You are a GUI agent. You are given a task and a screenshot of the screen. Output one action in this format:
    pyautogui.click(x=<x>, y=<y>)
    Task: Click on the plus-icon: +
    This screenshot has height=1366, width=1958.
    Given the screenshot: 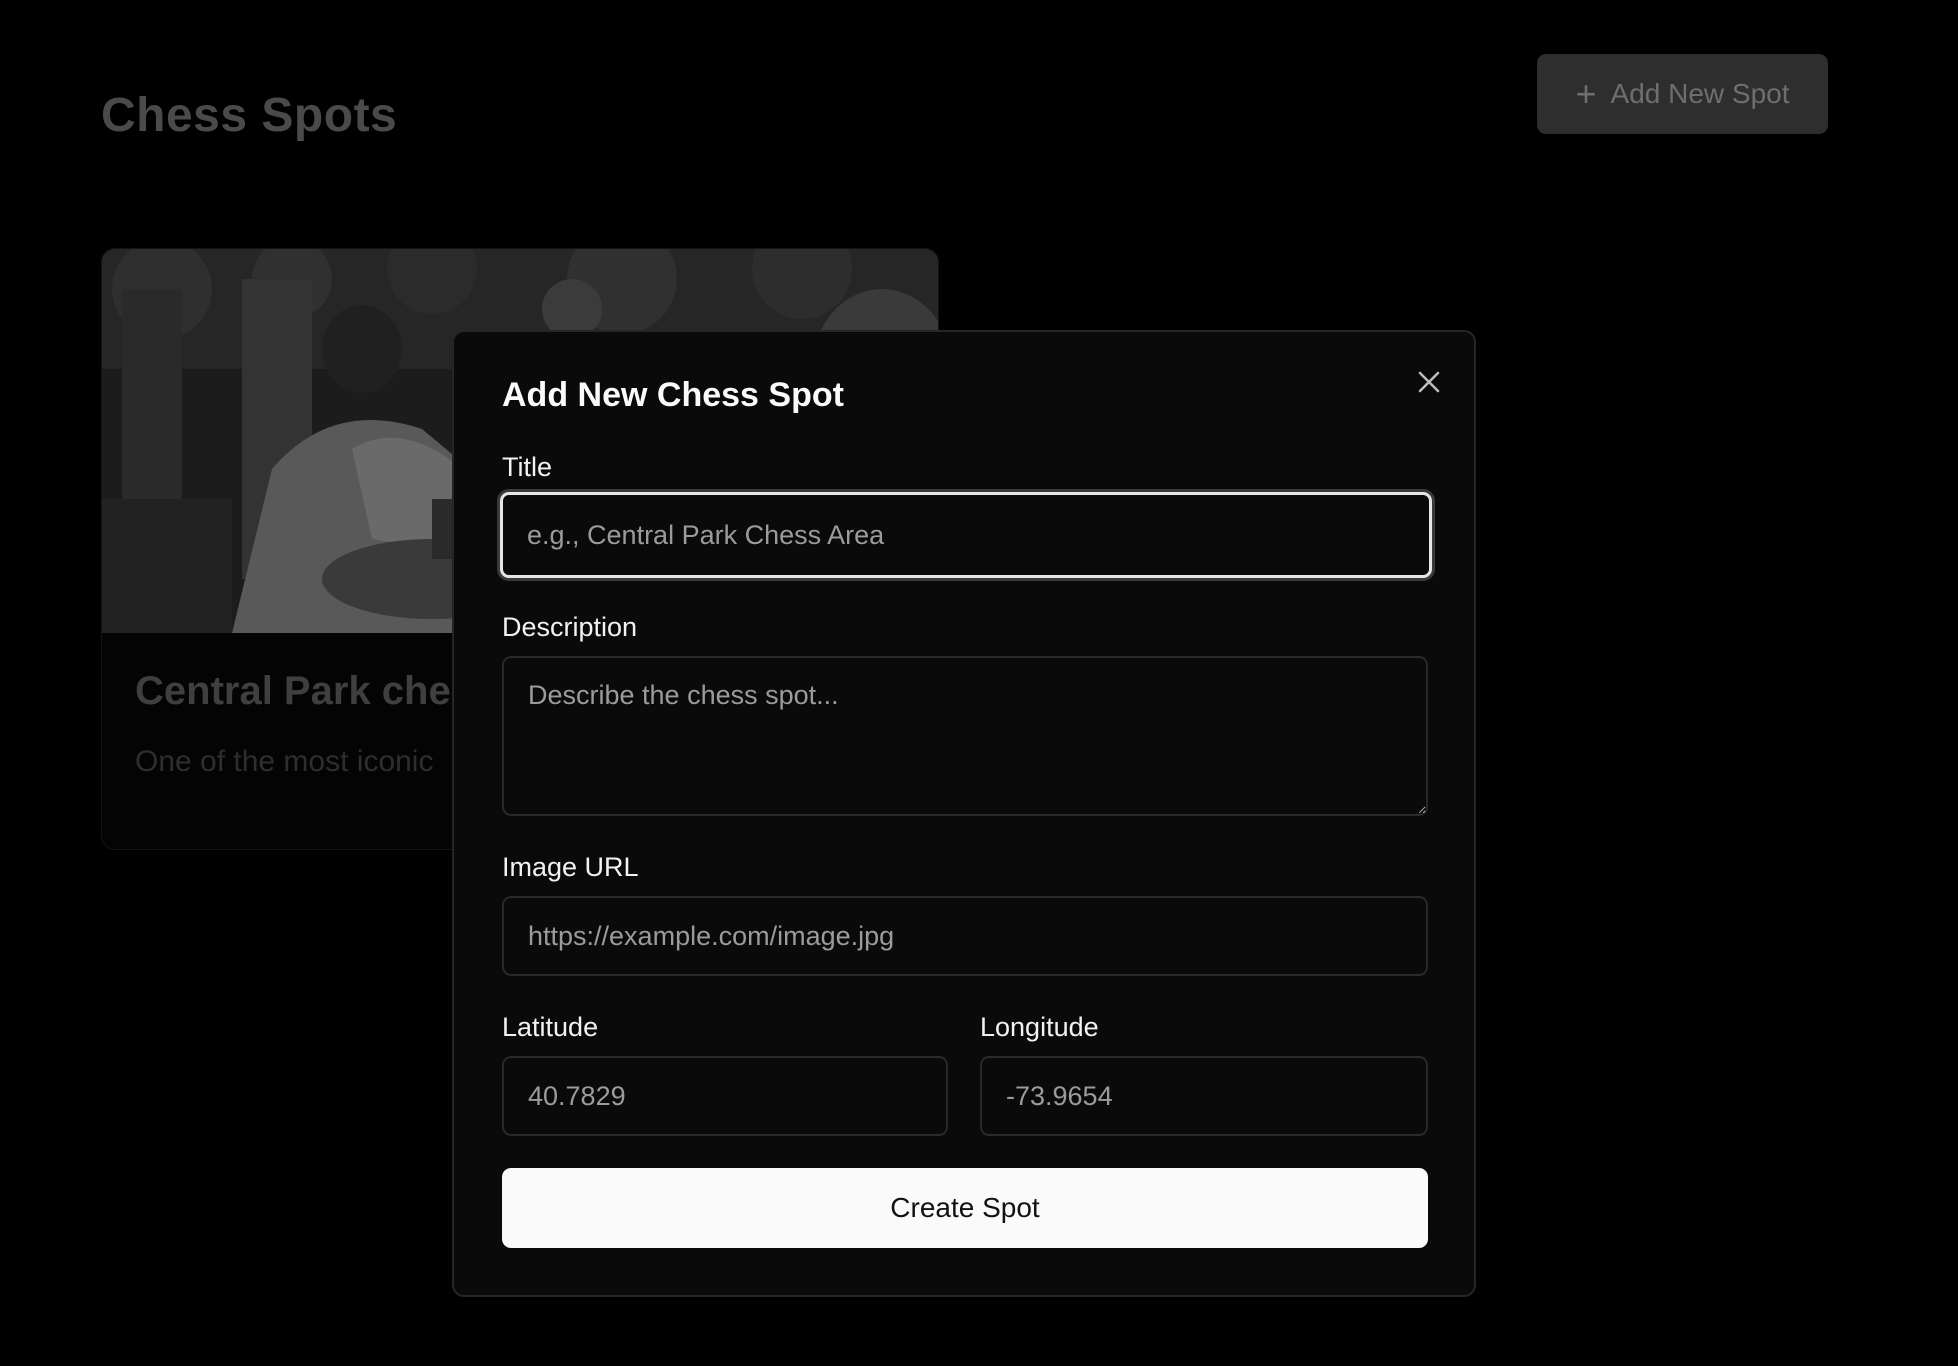 What is the action you would take?
    pyautogui.click(x=1586, y=93)
    